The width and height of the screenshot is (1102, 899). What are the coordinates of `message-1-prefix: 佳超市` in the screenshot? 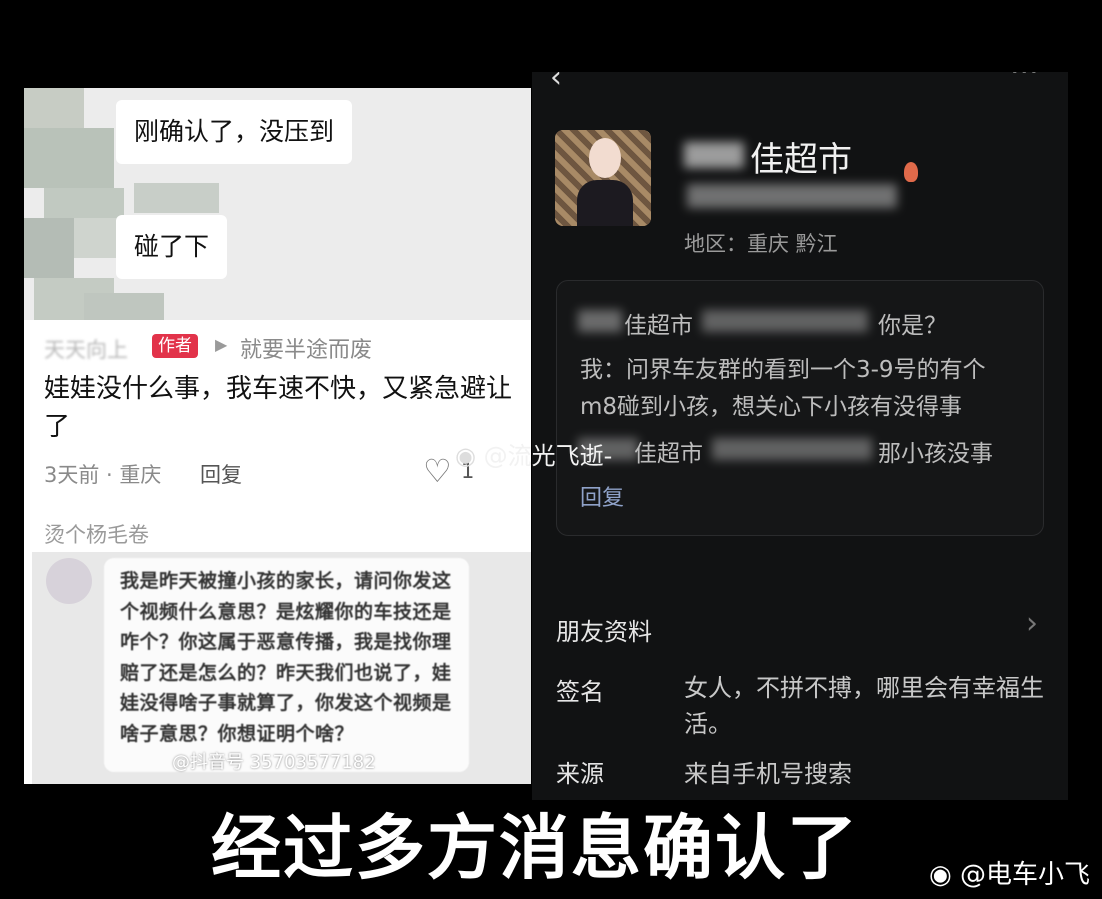 It's located at (658, 326).